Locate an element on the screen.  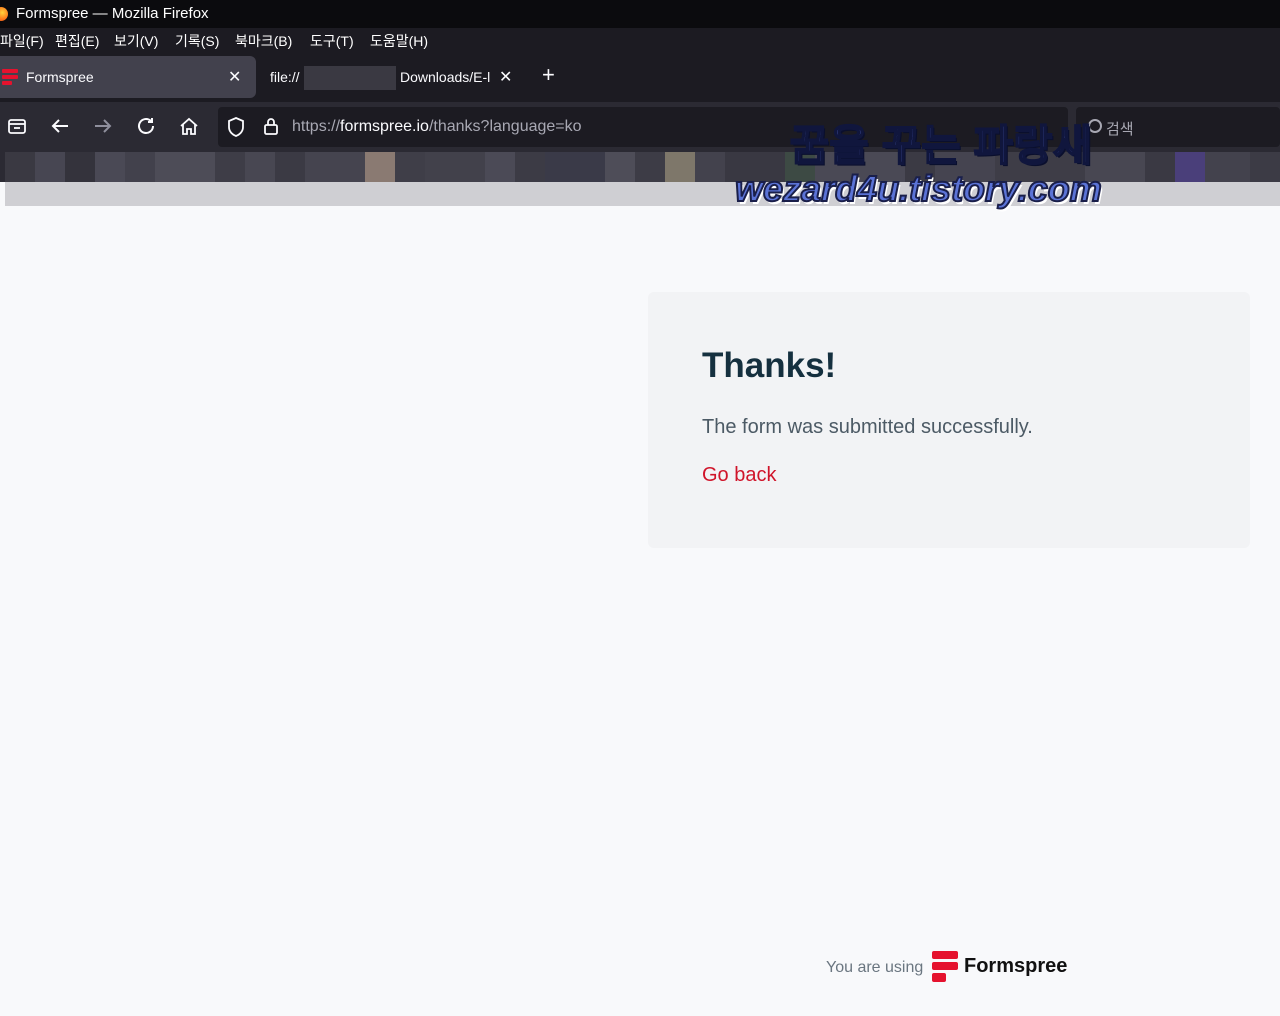
menu-edit: 편집(E) is located at coordinates (77, 41).